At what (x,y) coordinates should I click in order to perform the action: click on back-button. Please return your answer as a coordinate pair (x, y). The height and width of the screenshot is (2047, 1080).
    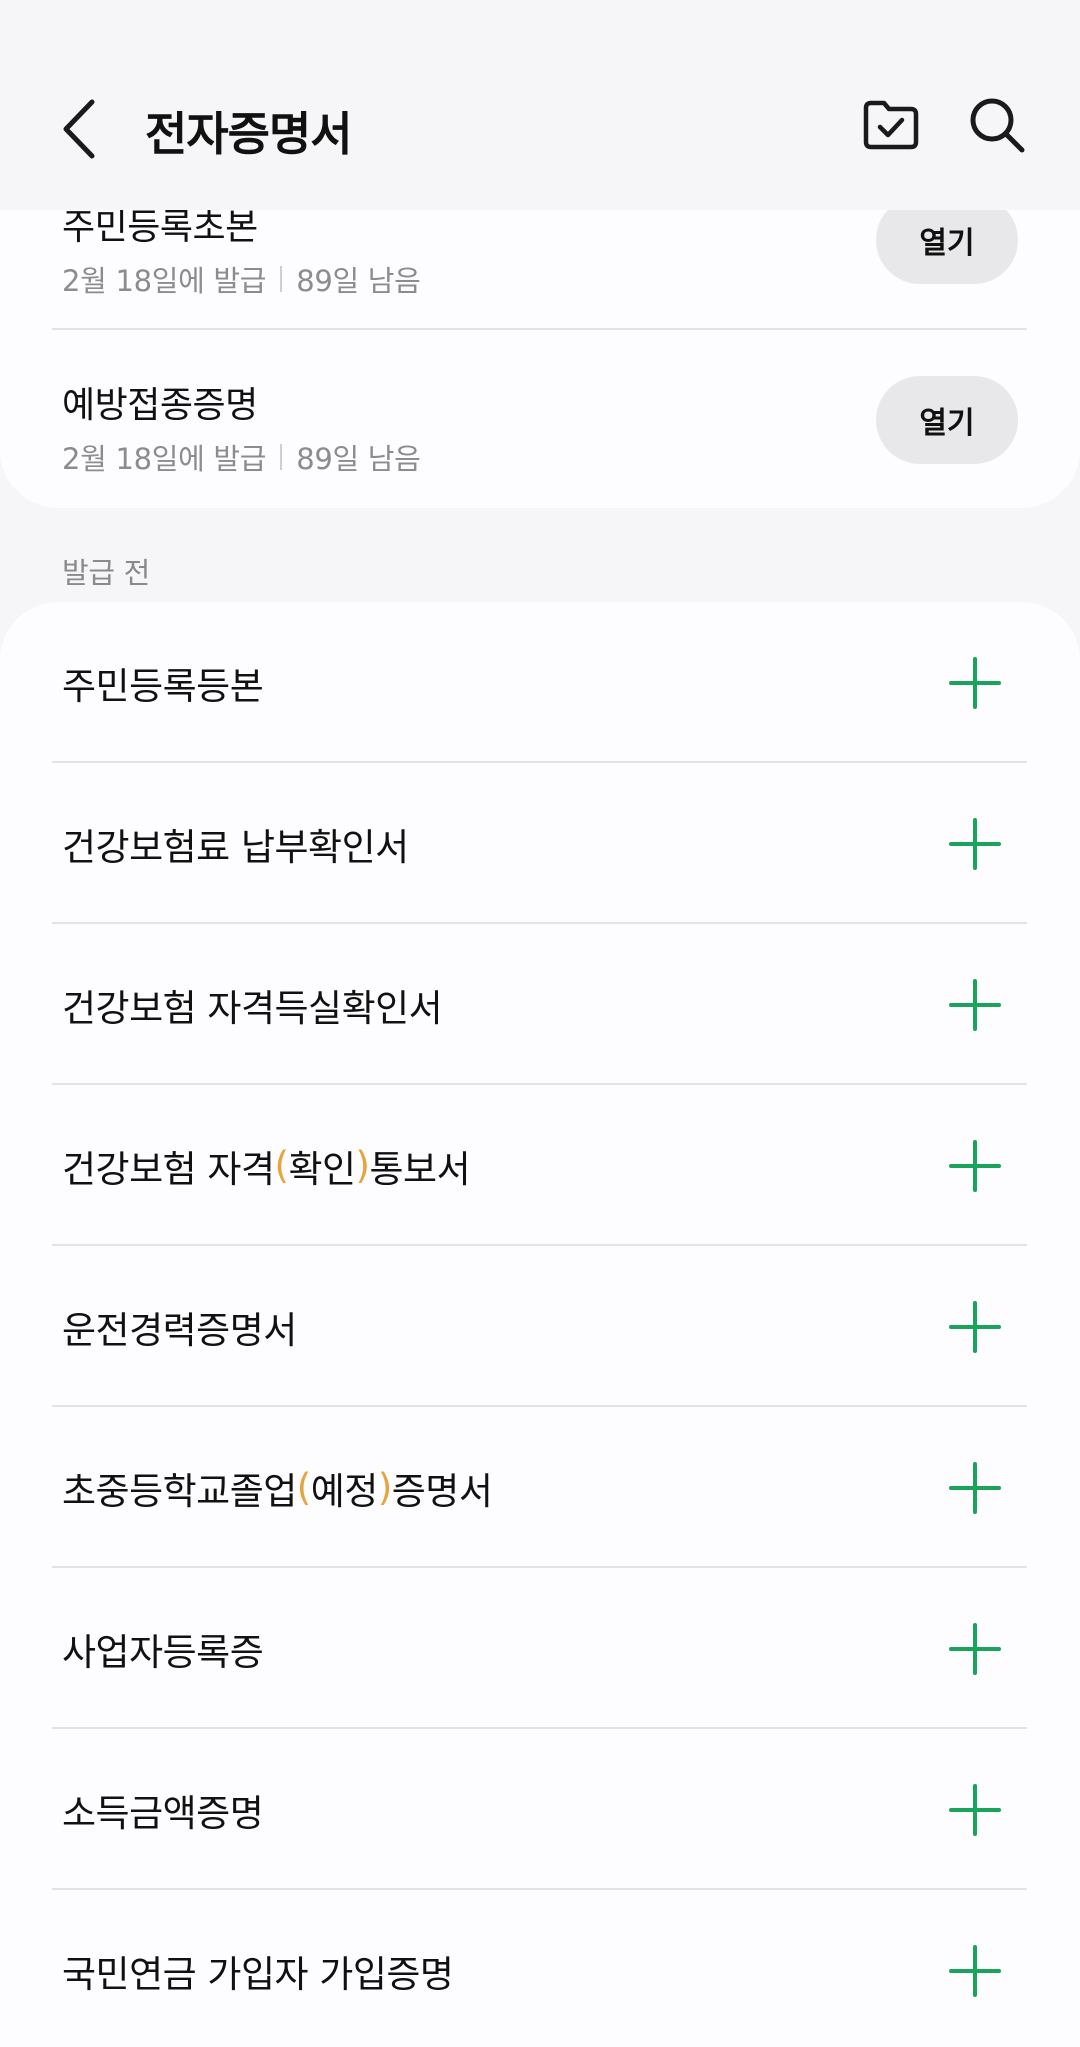
    Looking at the image, I should click on (84, 129).